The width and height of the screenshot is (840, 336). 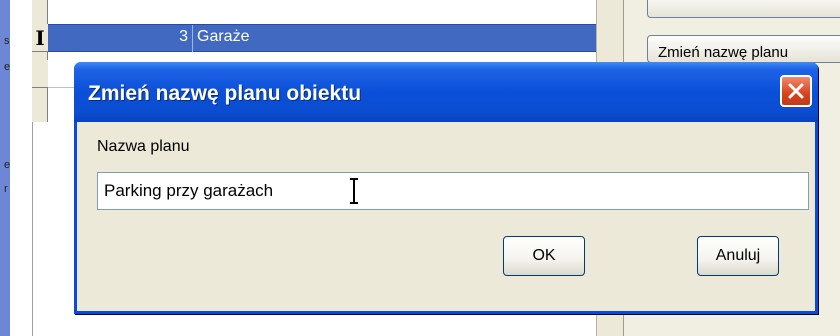 What do you see at coordinates (544, 256) in the screenshot?
I see `ok-button: OK` at bounding box center [544, 256].